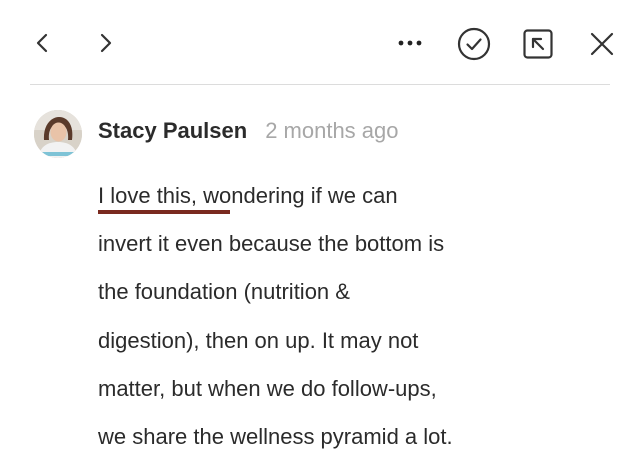  I want to click on close-icon, so click(602, 44).